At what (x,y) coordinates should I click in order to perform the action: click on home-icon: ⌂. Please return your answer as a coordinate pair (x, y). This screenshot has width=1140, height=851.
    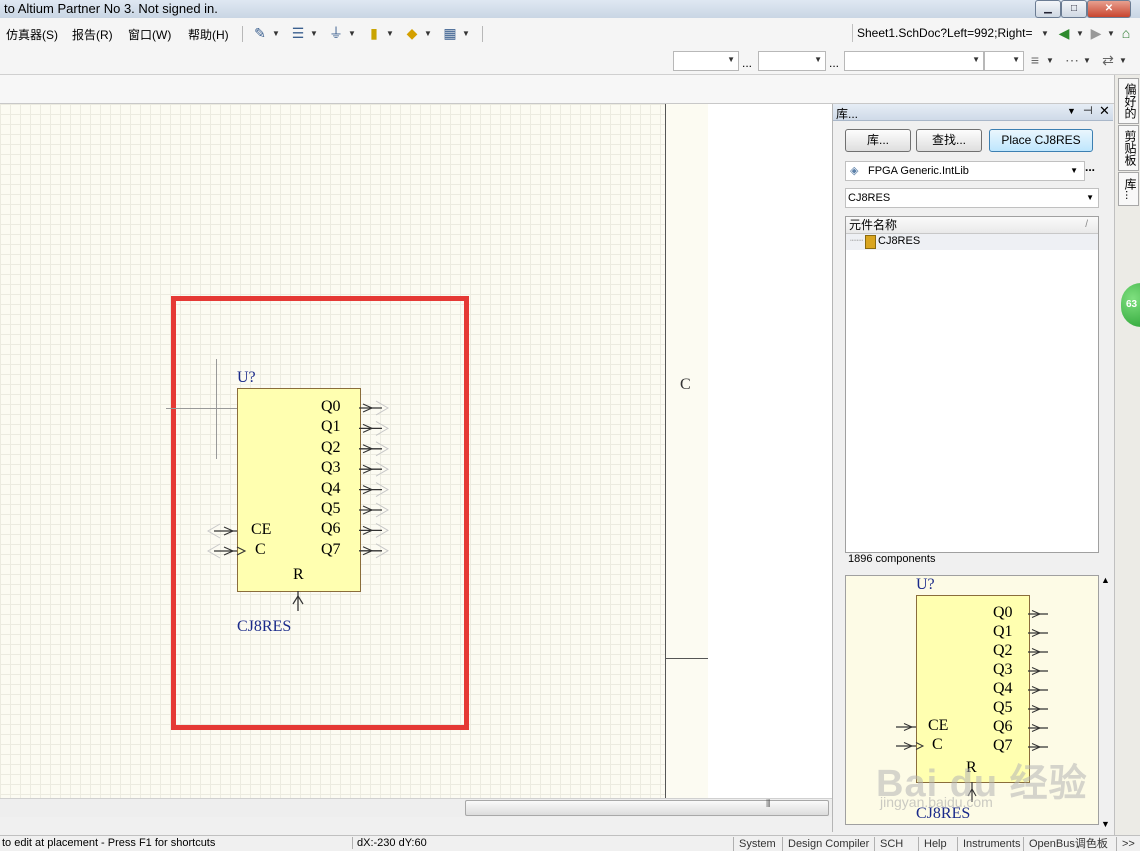
    Looking at the image, I should click on (1126, 33).